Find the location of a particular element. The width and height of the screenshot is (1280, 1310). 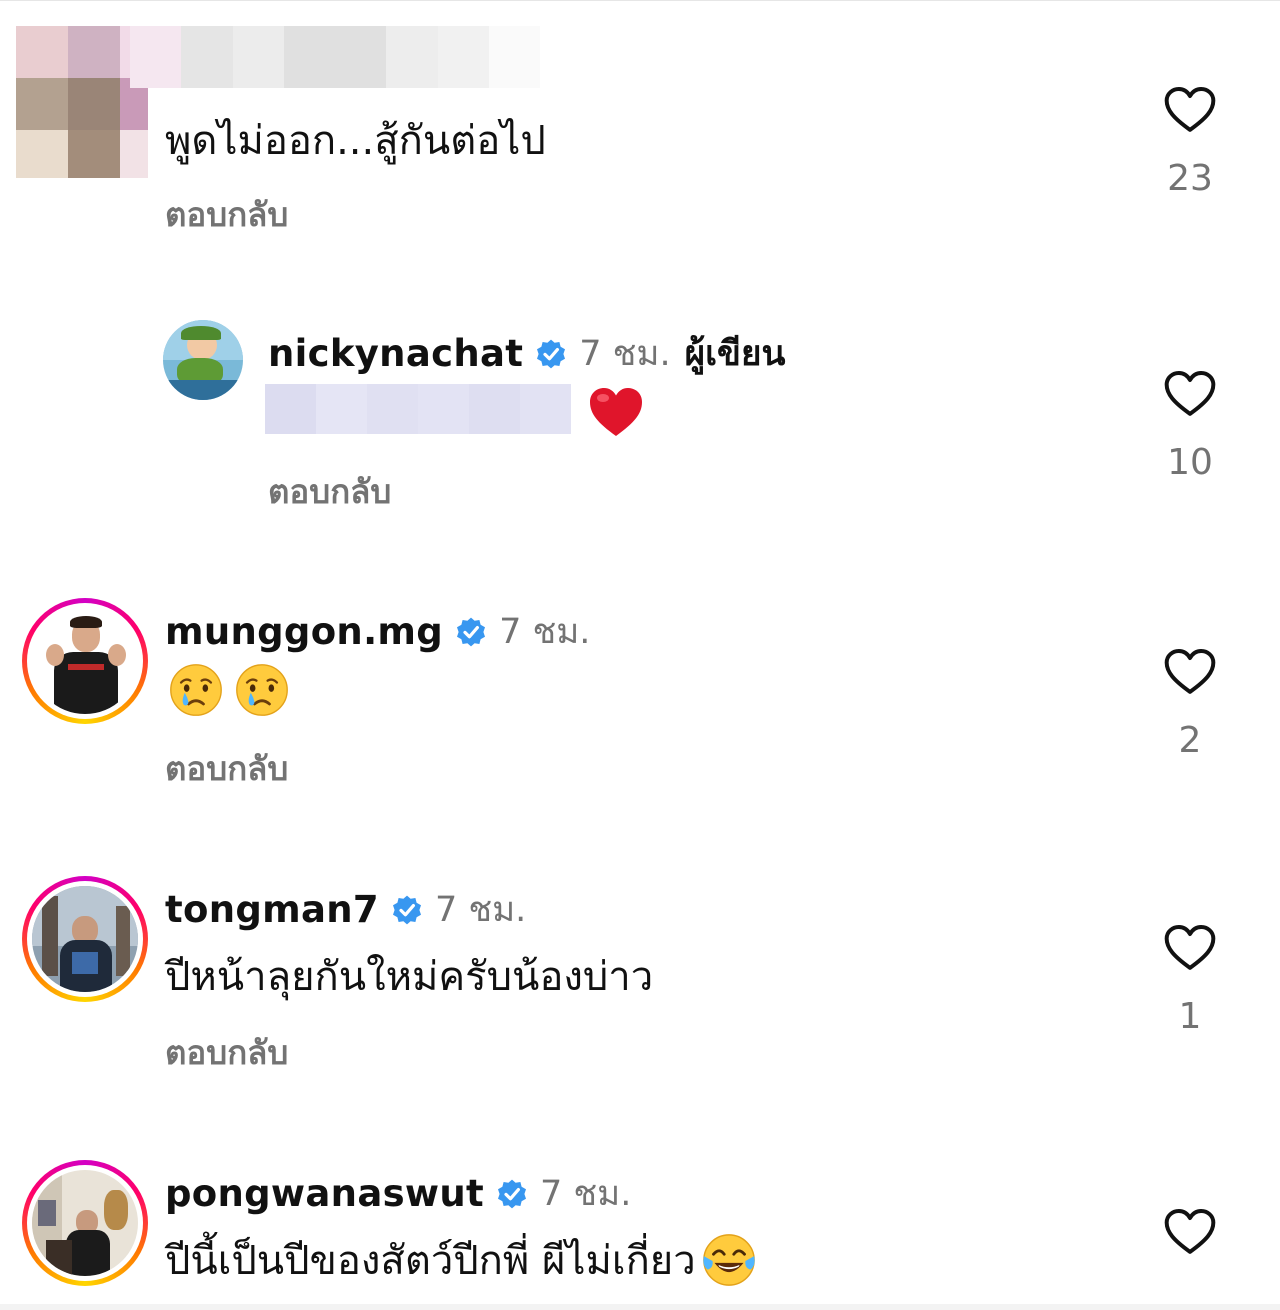

face-with-tears-of-joy-emoji is located at coordinates (729, 1260).